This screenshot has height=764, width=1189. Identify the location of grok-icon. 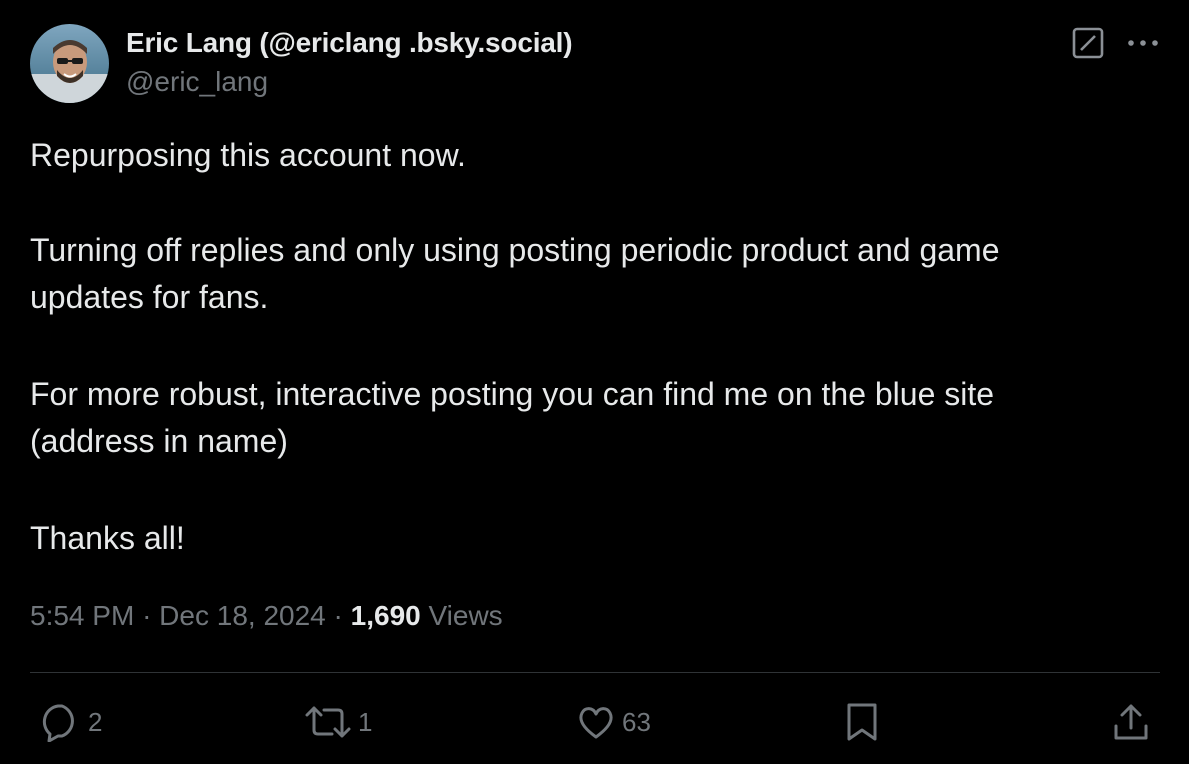
(1088, 43).